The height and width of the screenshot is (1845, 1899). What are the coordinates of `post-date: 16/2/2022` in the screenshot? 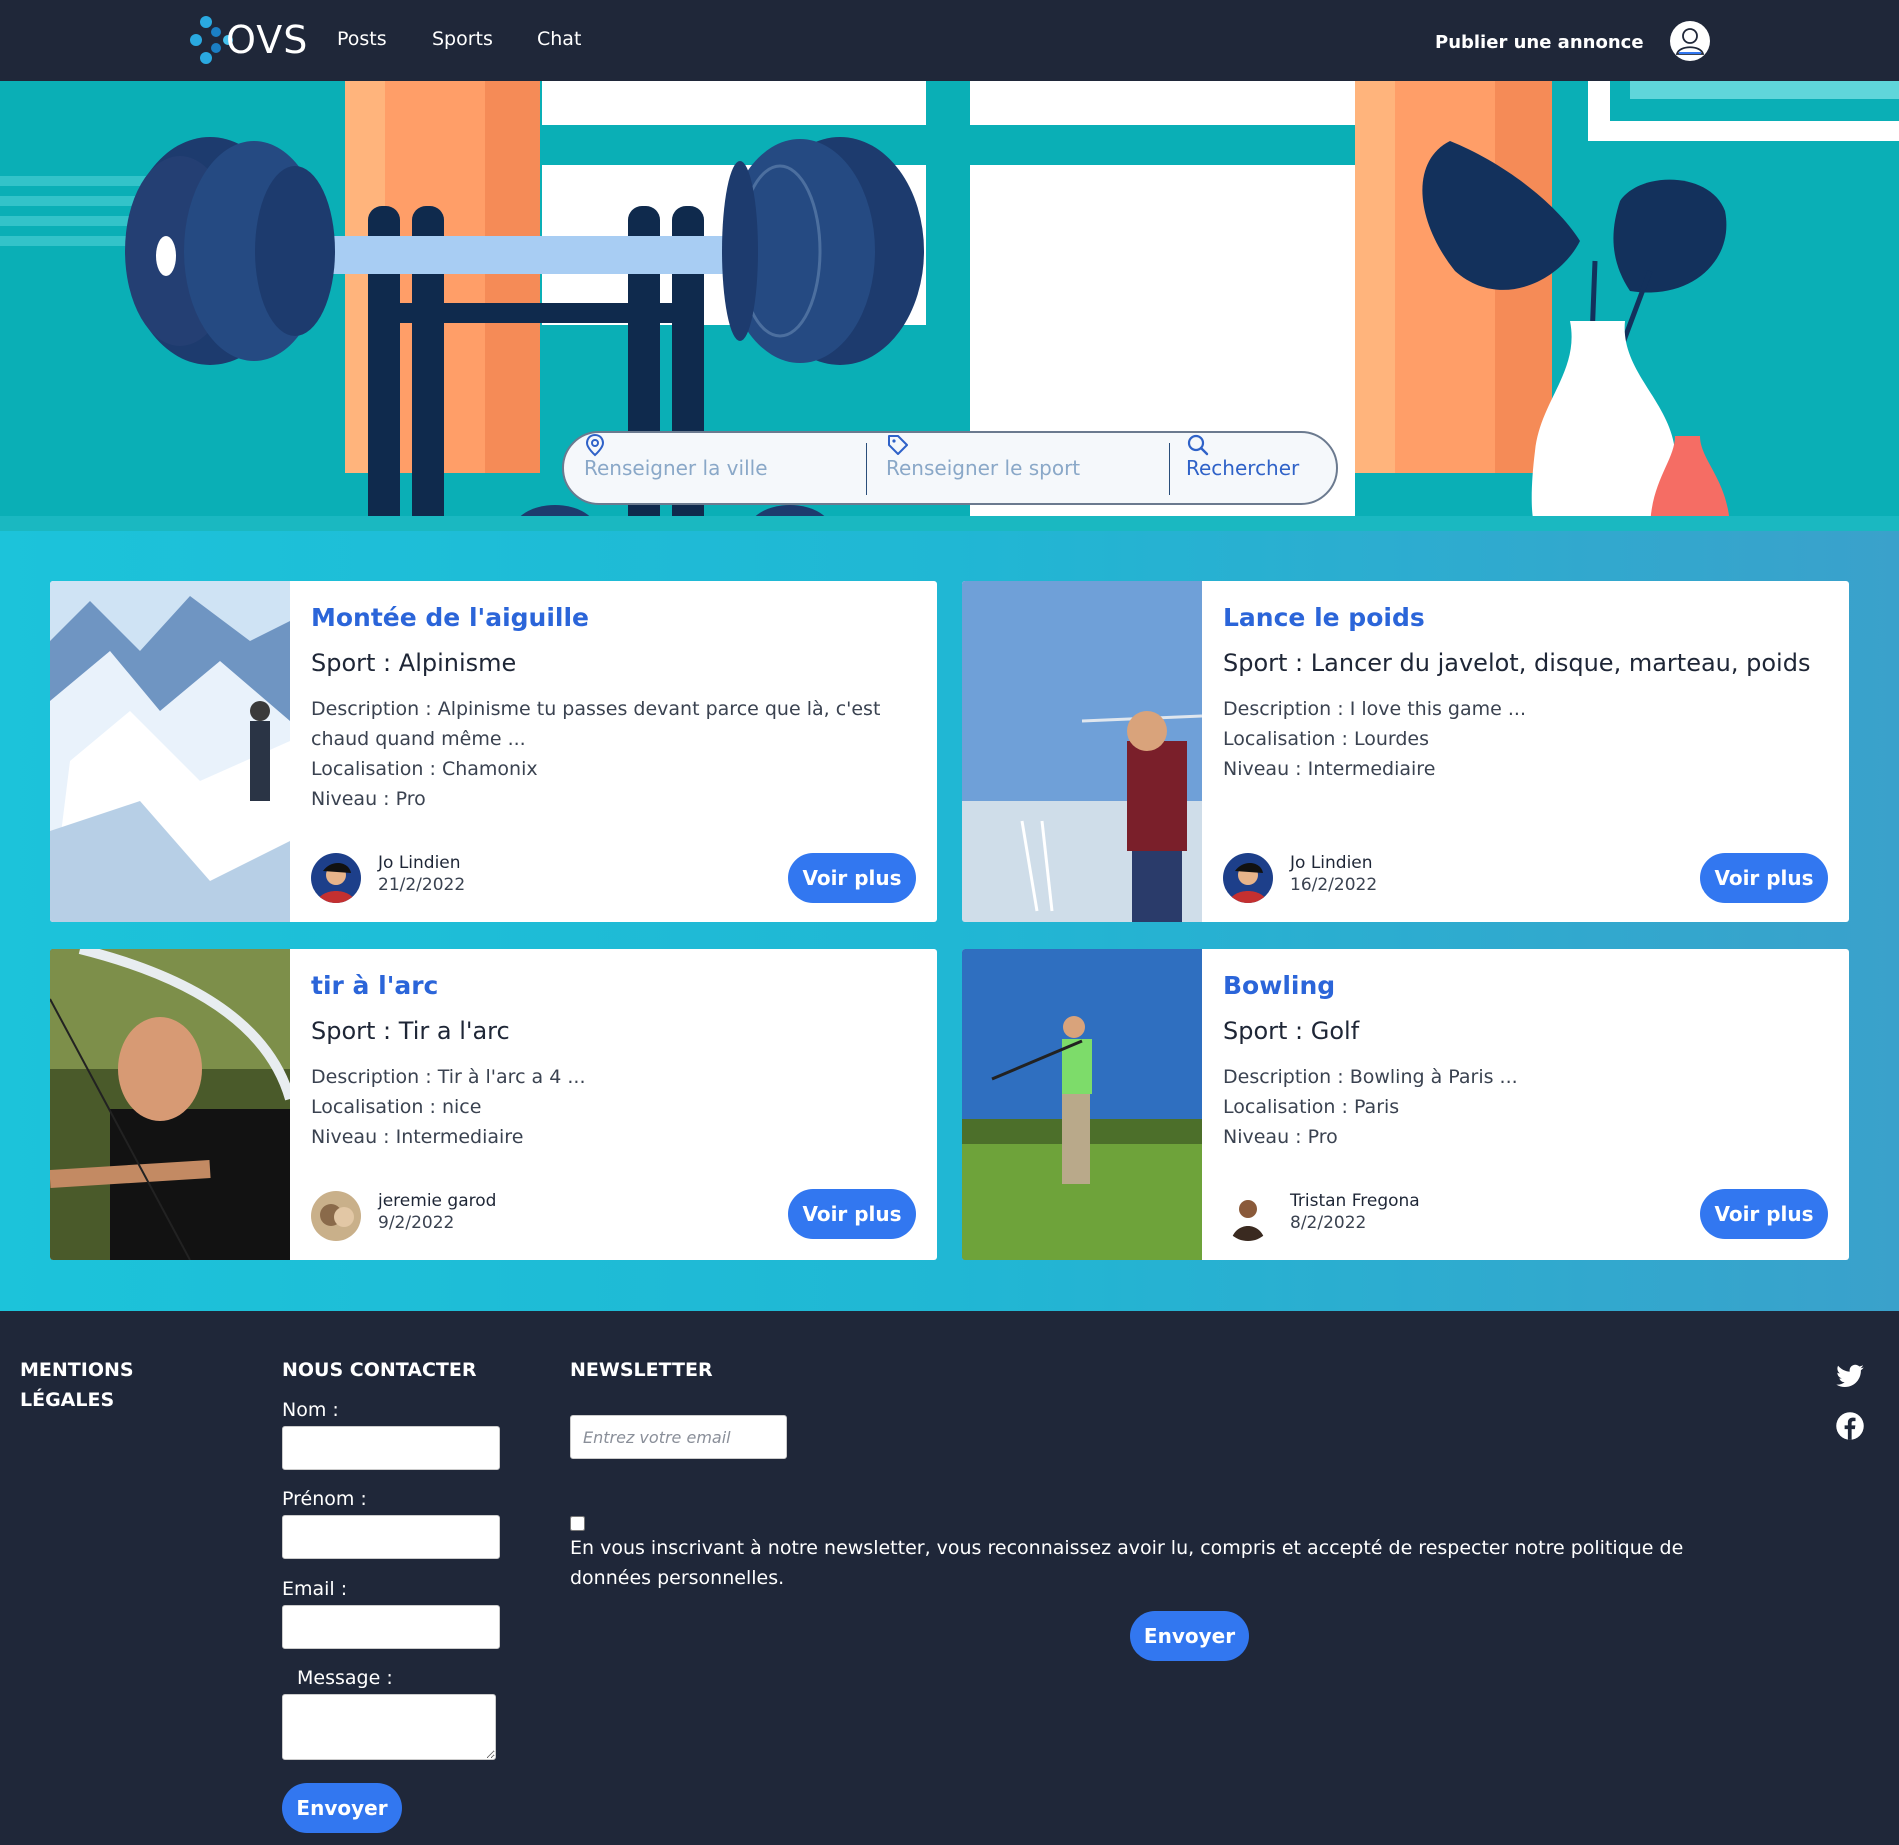 It's located at (1334, 885).